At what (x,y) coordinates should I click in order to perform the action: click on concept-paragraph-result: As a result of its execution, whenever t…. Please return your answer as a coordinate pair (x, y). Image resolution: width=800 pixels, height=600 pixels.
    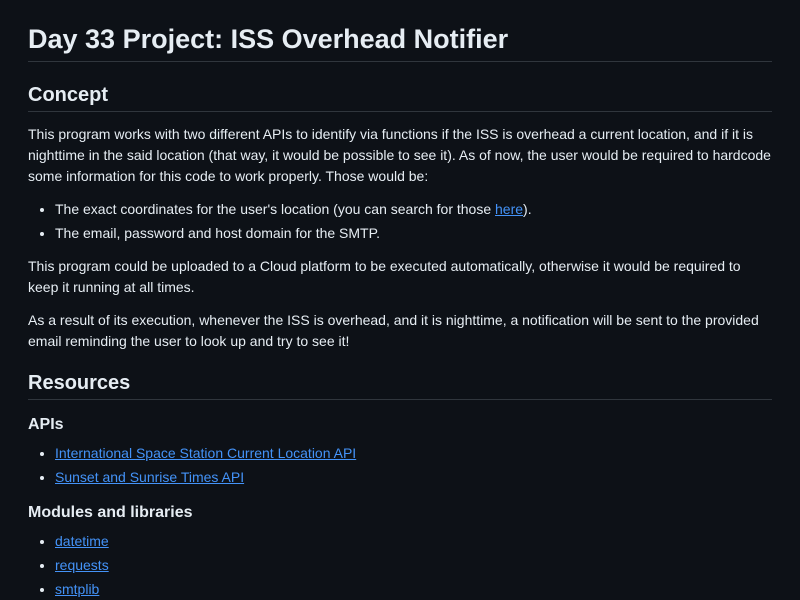
    Looking at the image, I should click on (393, 330).